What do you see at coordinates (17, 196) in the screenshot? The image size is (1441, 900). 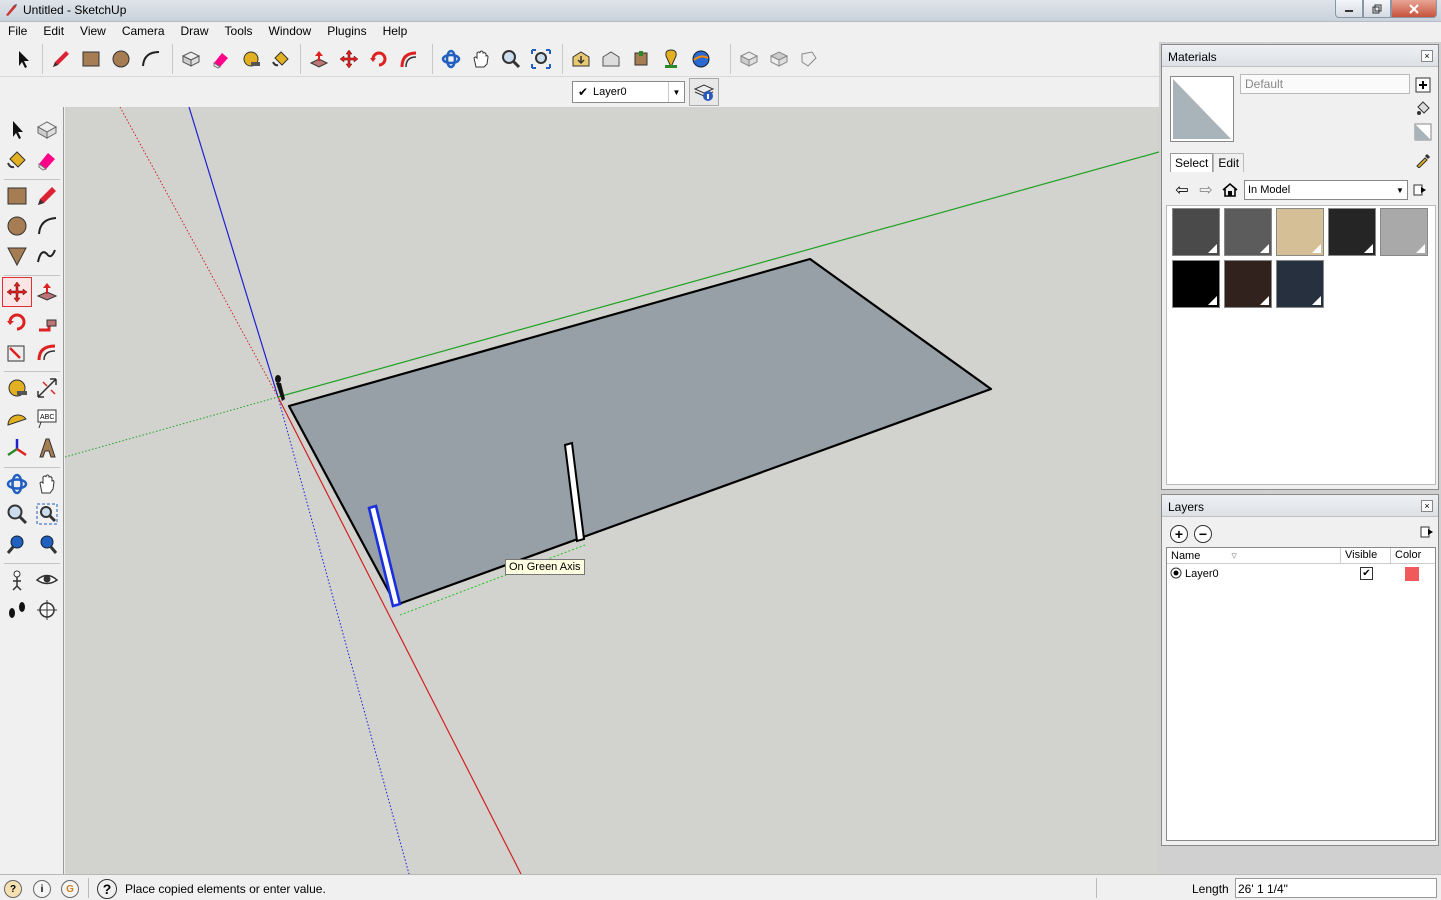 I see `left-rectangle-button` at bounding box center [17, 196].